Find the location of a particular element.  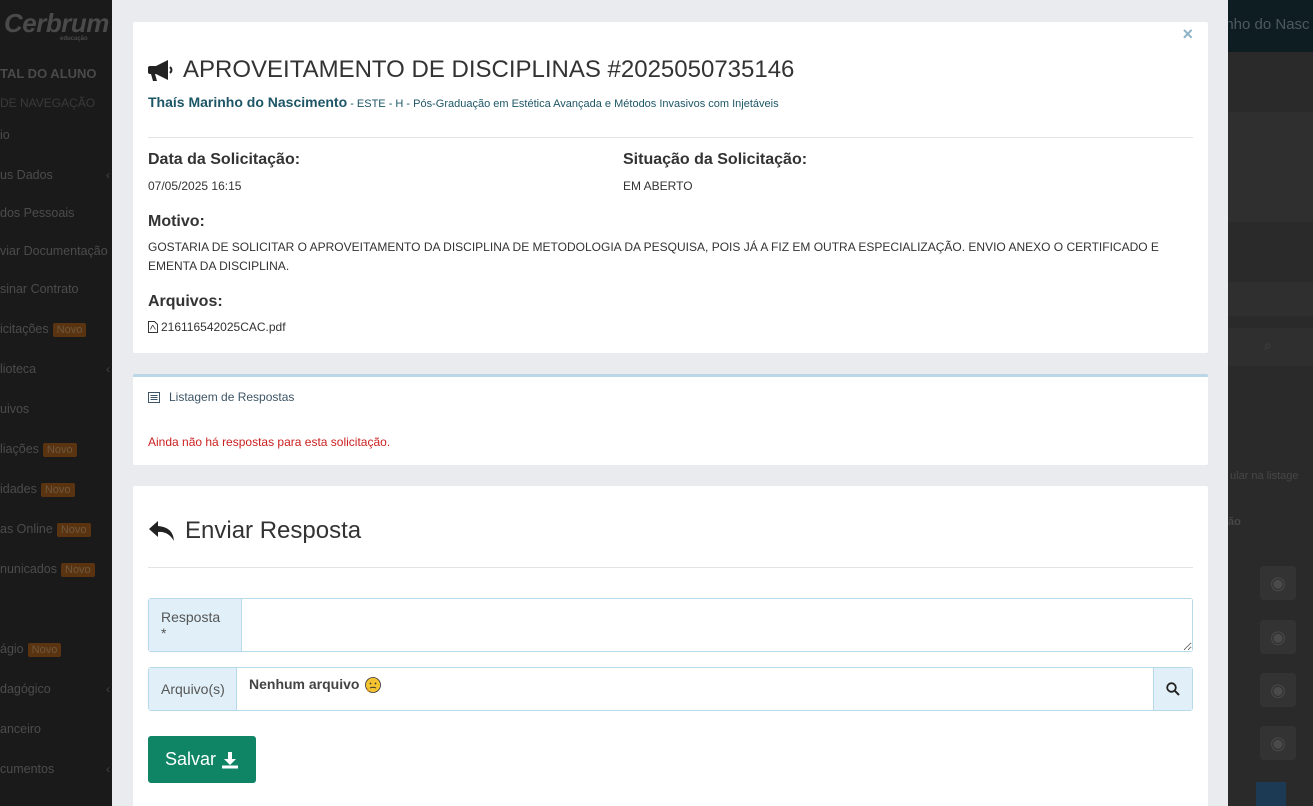

sidebar-item-label: viar Documentação is located at coordinates (54, 251).